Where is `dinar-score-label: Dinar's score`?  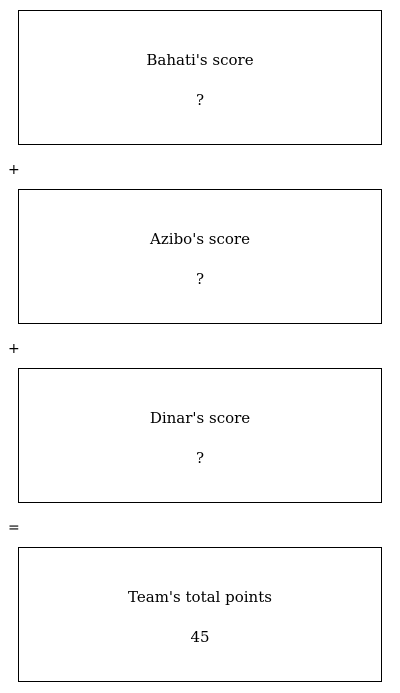 dinar-score-label: Dinar's score is located at coordinates (200, 418).